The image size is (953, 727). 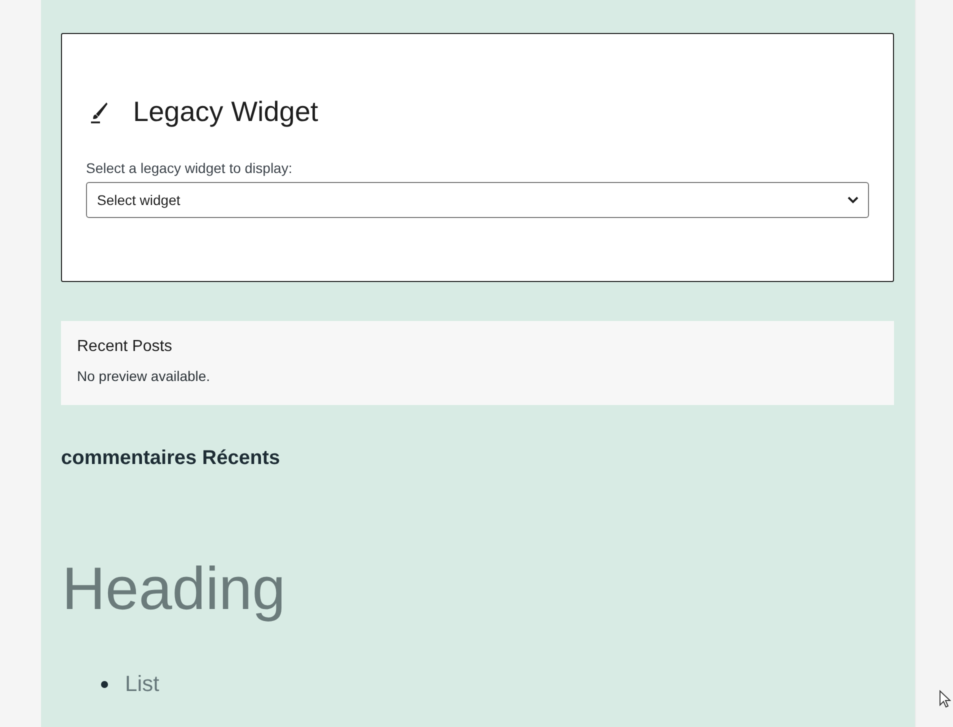 What do you see at coordinates (124, 347) in the screenshot?
I see `preview-title: Recent Posts` at bounding box center [124, 347].